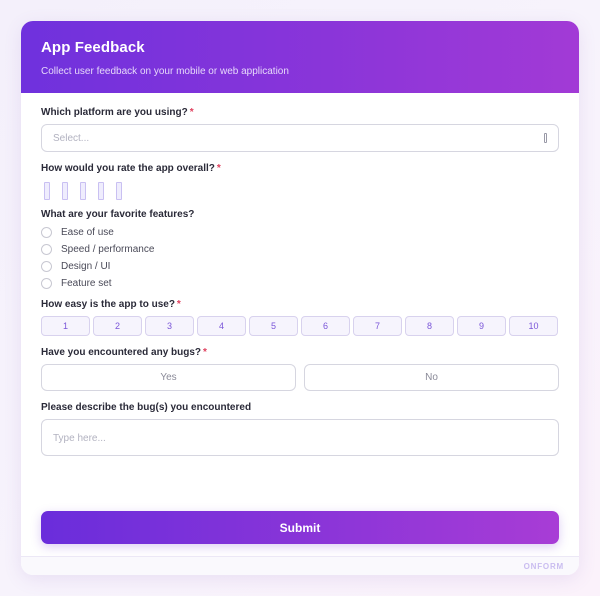 This screenshot has width=600, height=596. I want to click on brand-logo: ONFORM, so click(543, 566).